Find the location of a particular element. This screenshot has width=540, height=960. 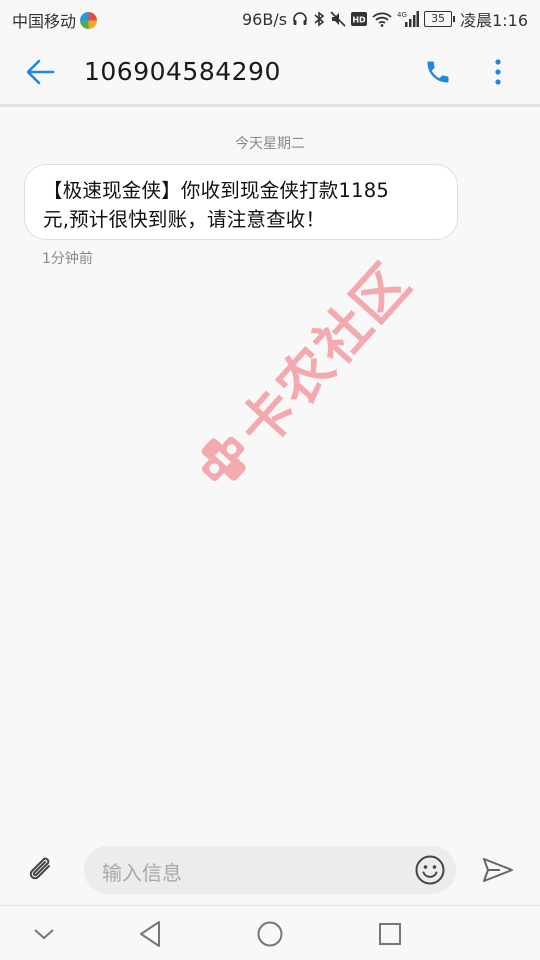

clock: 凌晨1:16 is located at coordinates (494, 20).